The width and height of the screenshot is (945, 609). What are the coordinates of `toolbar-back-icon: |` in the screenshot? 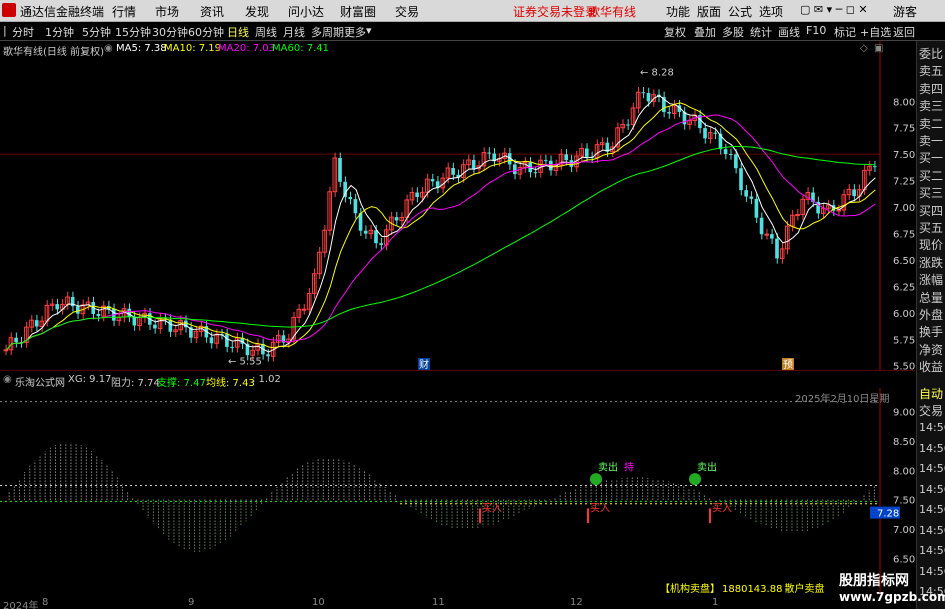 It's located at (5, 30).